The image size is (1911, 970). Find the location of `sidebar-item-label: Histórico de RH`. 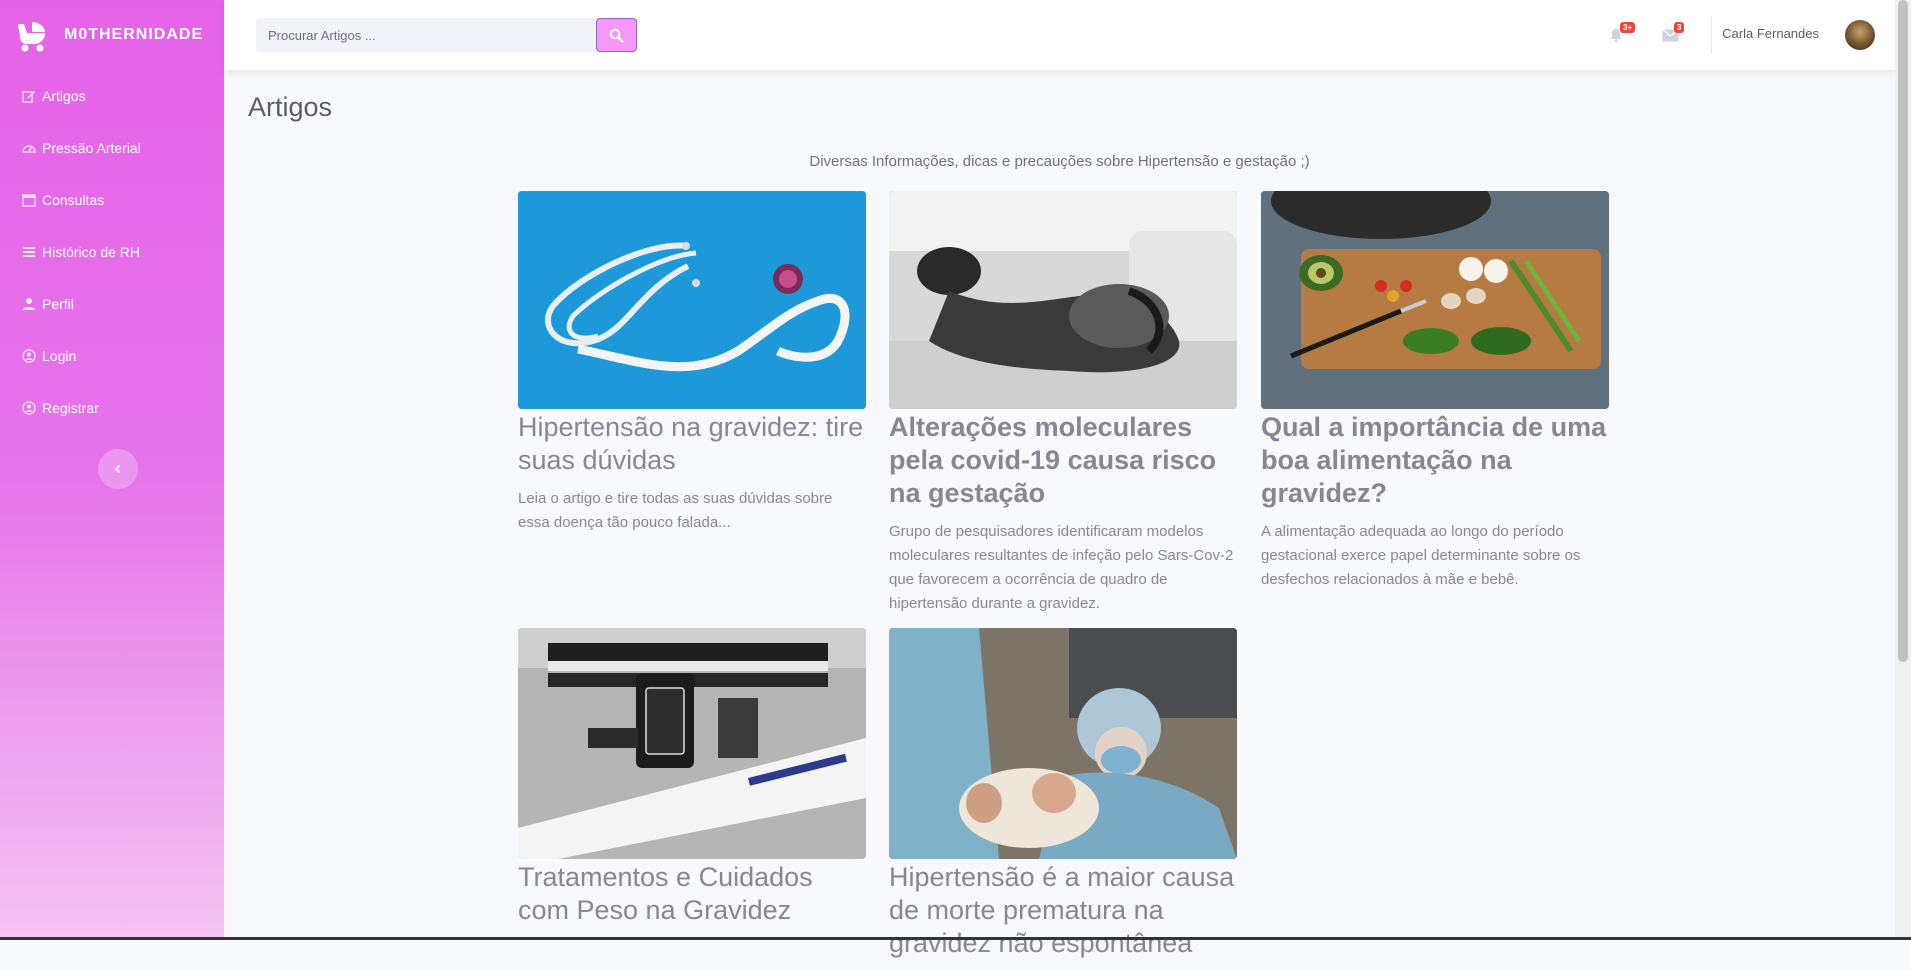

sidebar-item-label: Histórico de RH is located at coordinates (91, 252).